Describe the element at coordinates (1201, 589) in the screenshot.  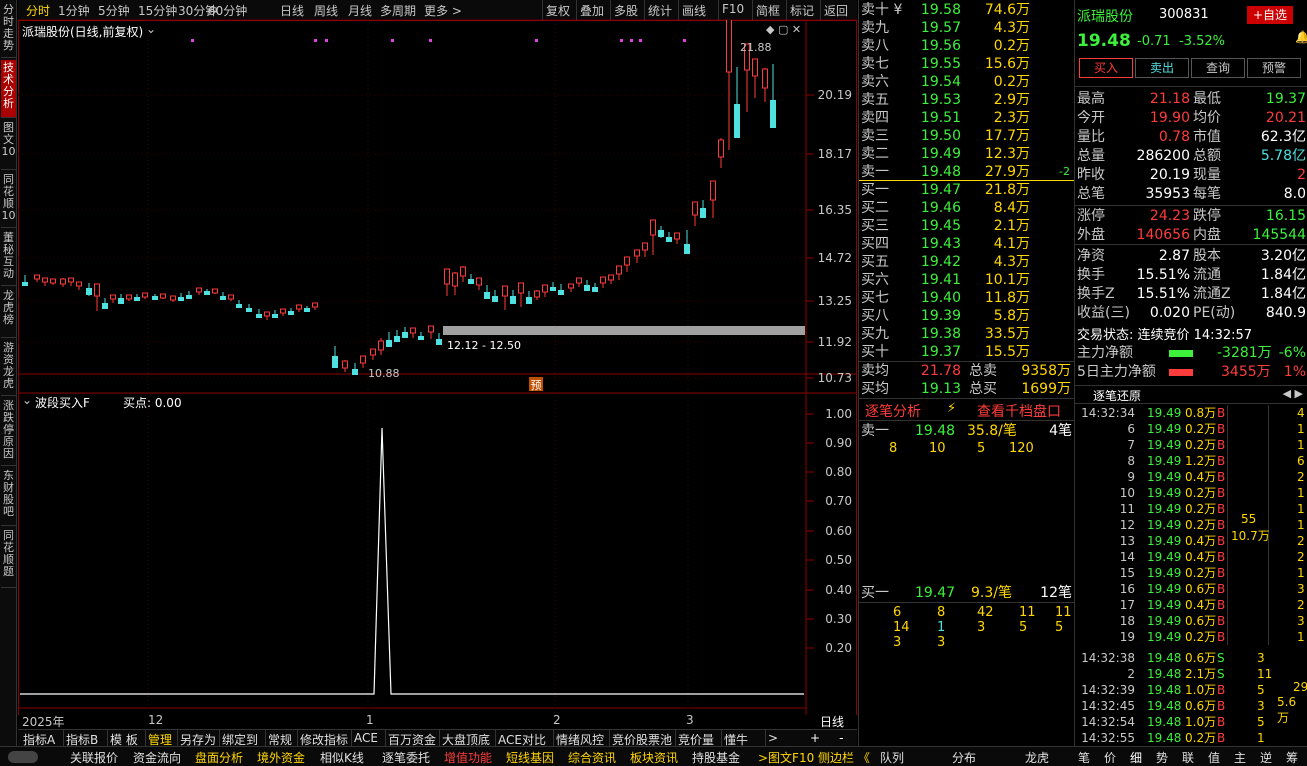
I see `tick-vol: 0.6万` at that location.